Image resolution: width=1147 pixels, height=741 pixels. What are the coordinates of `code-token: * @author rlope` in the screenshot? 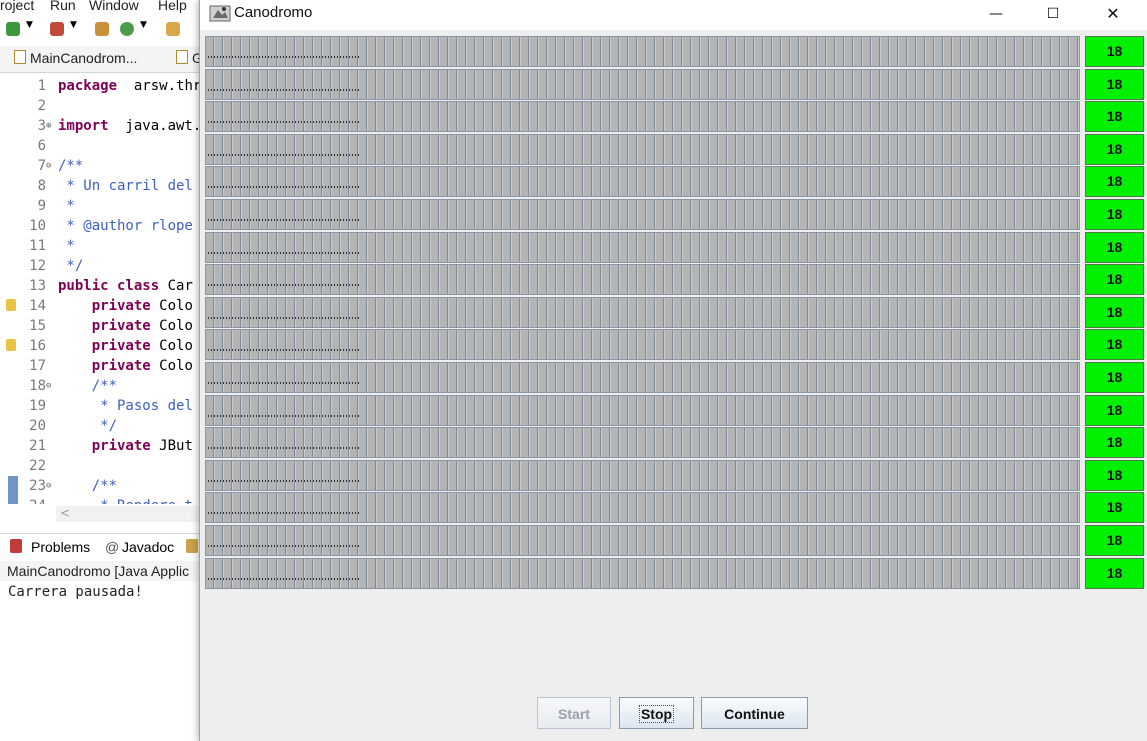 It's located at (125, 226).